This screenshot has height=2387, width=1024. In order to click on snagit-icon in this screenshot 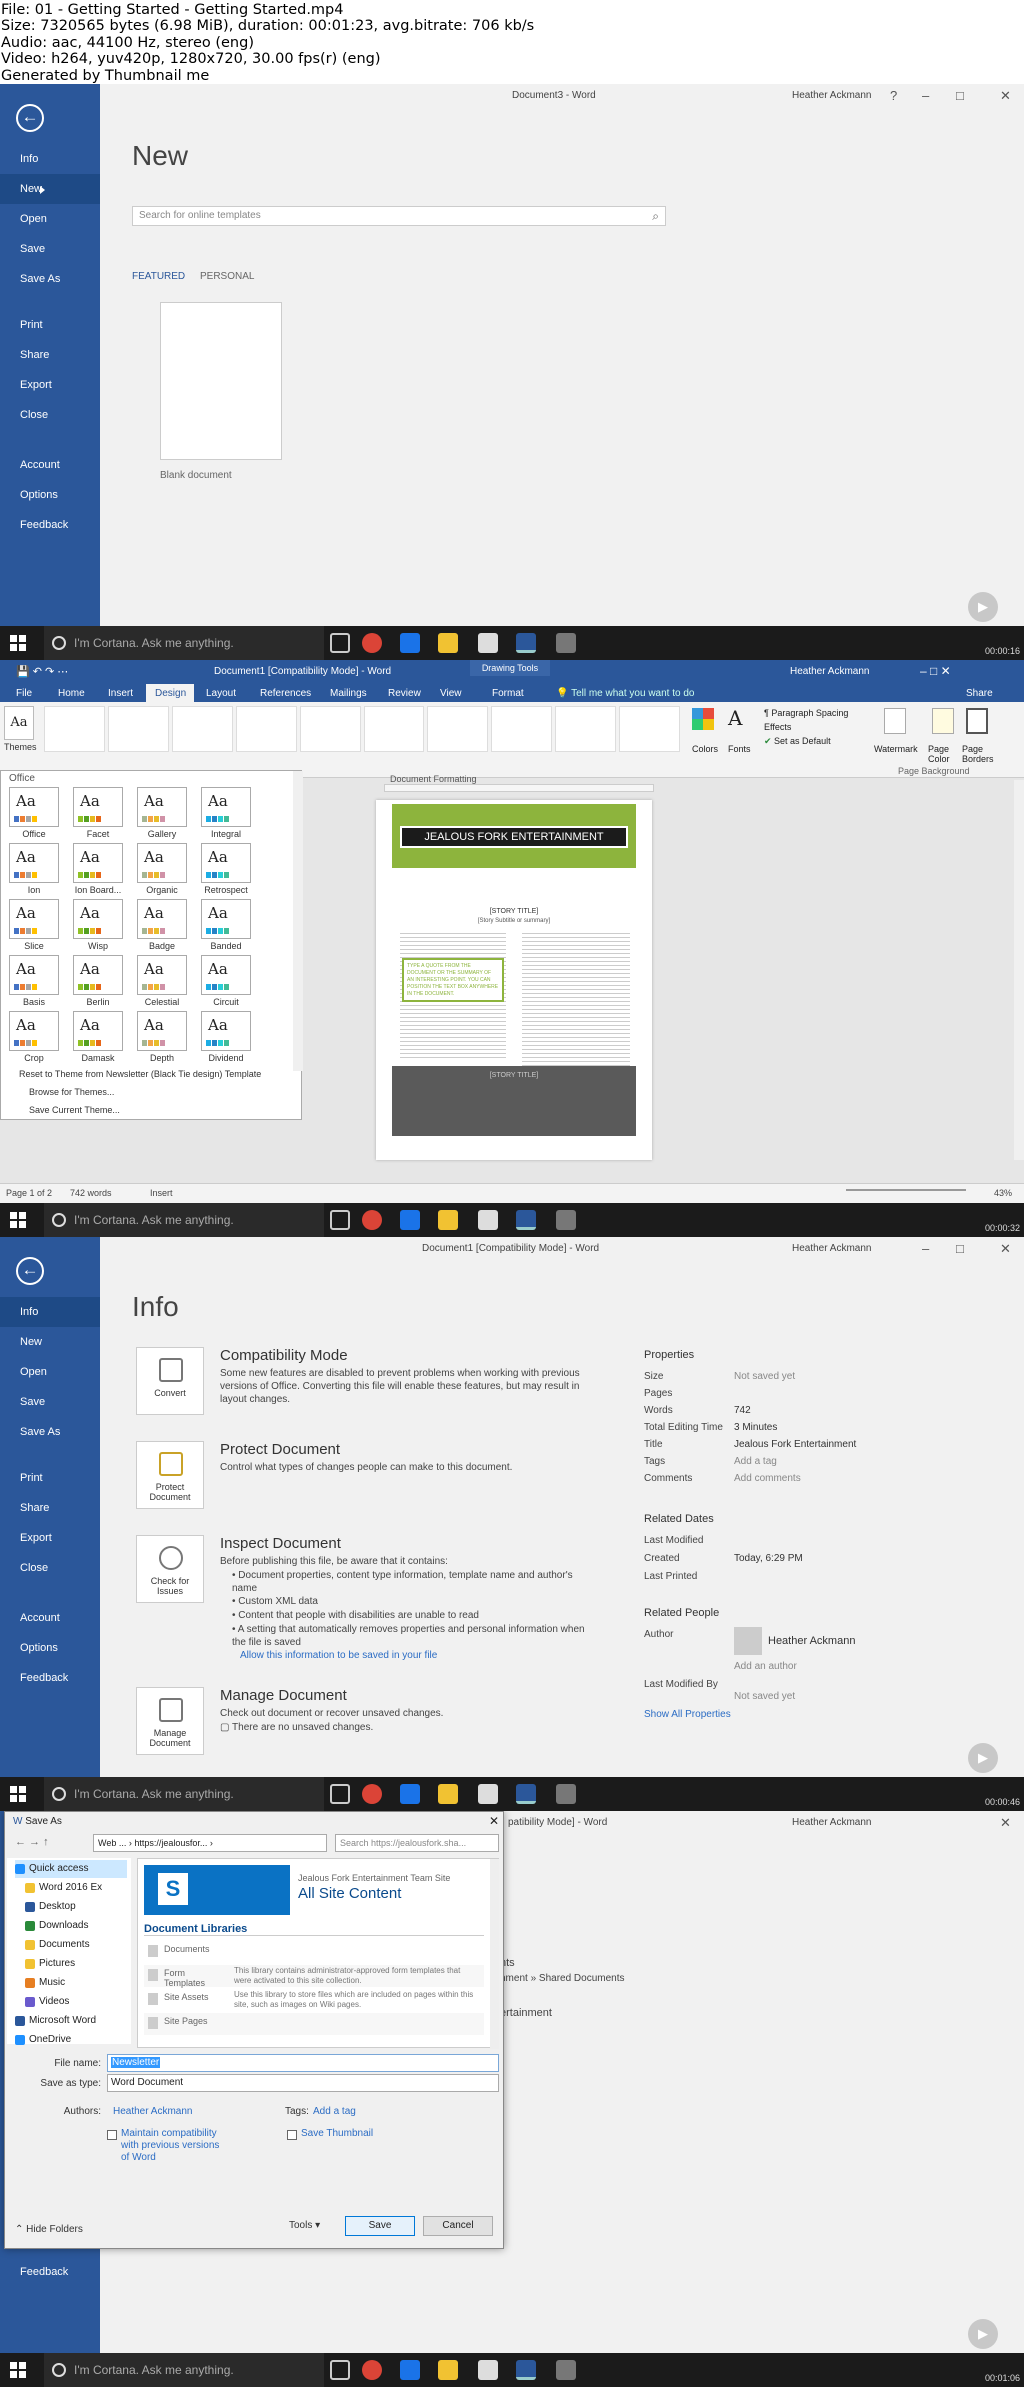, I will do `click(566, 1220)`.